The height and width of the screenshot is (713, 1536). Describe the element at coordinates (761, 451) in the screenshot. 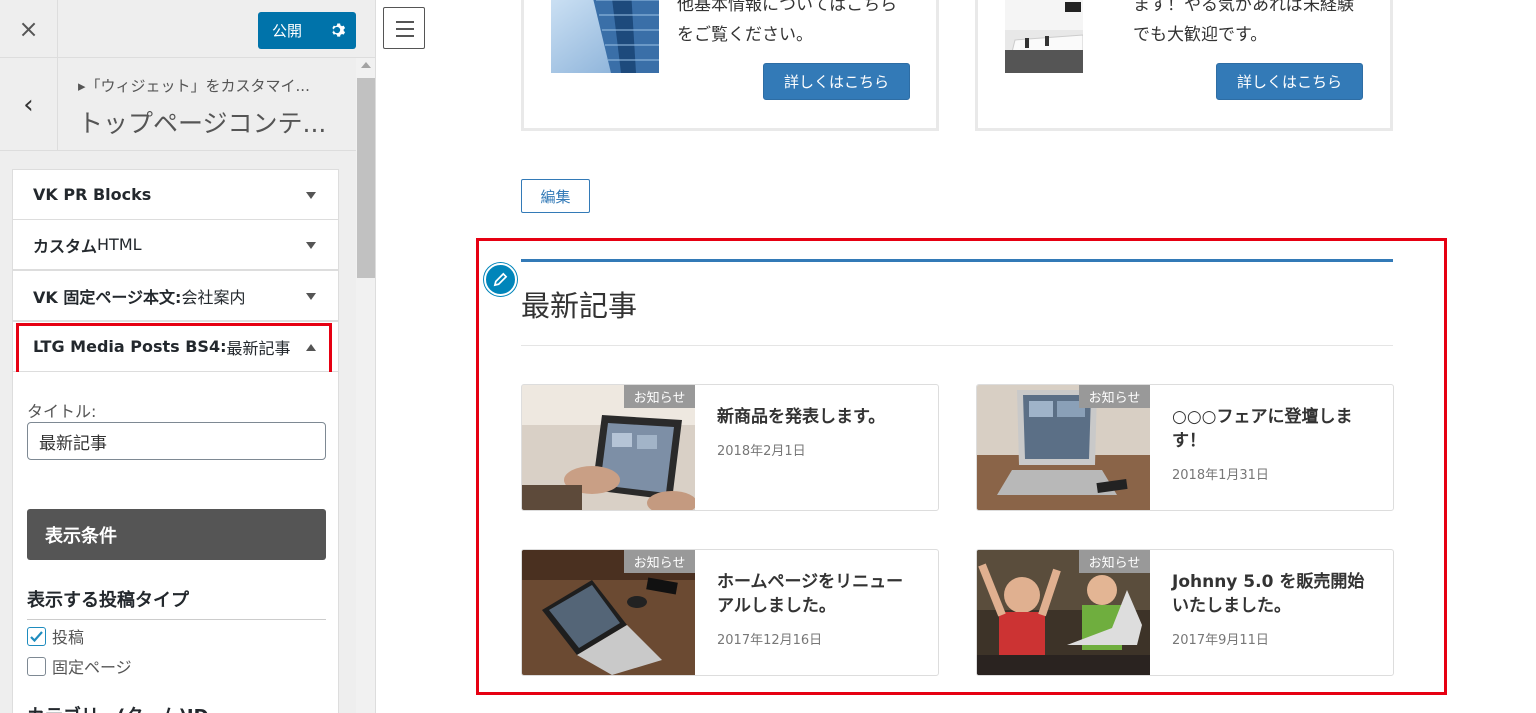

I see `post-date: 2018年2月1日` at that location.